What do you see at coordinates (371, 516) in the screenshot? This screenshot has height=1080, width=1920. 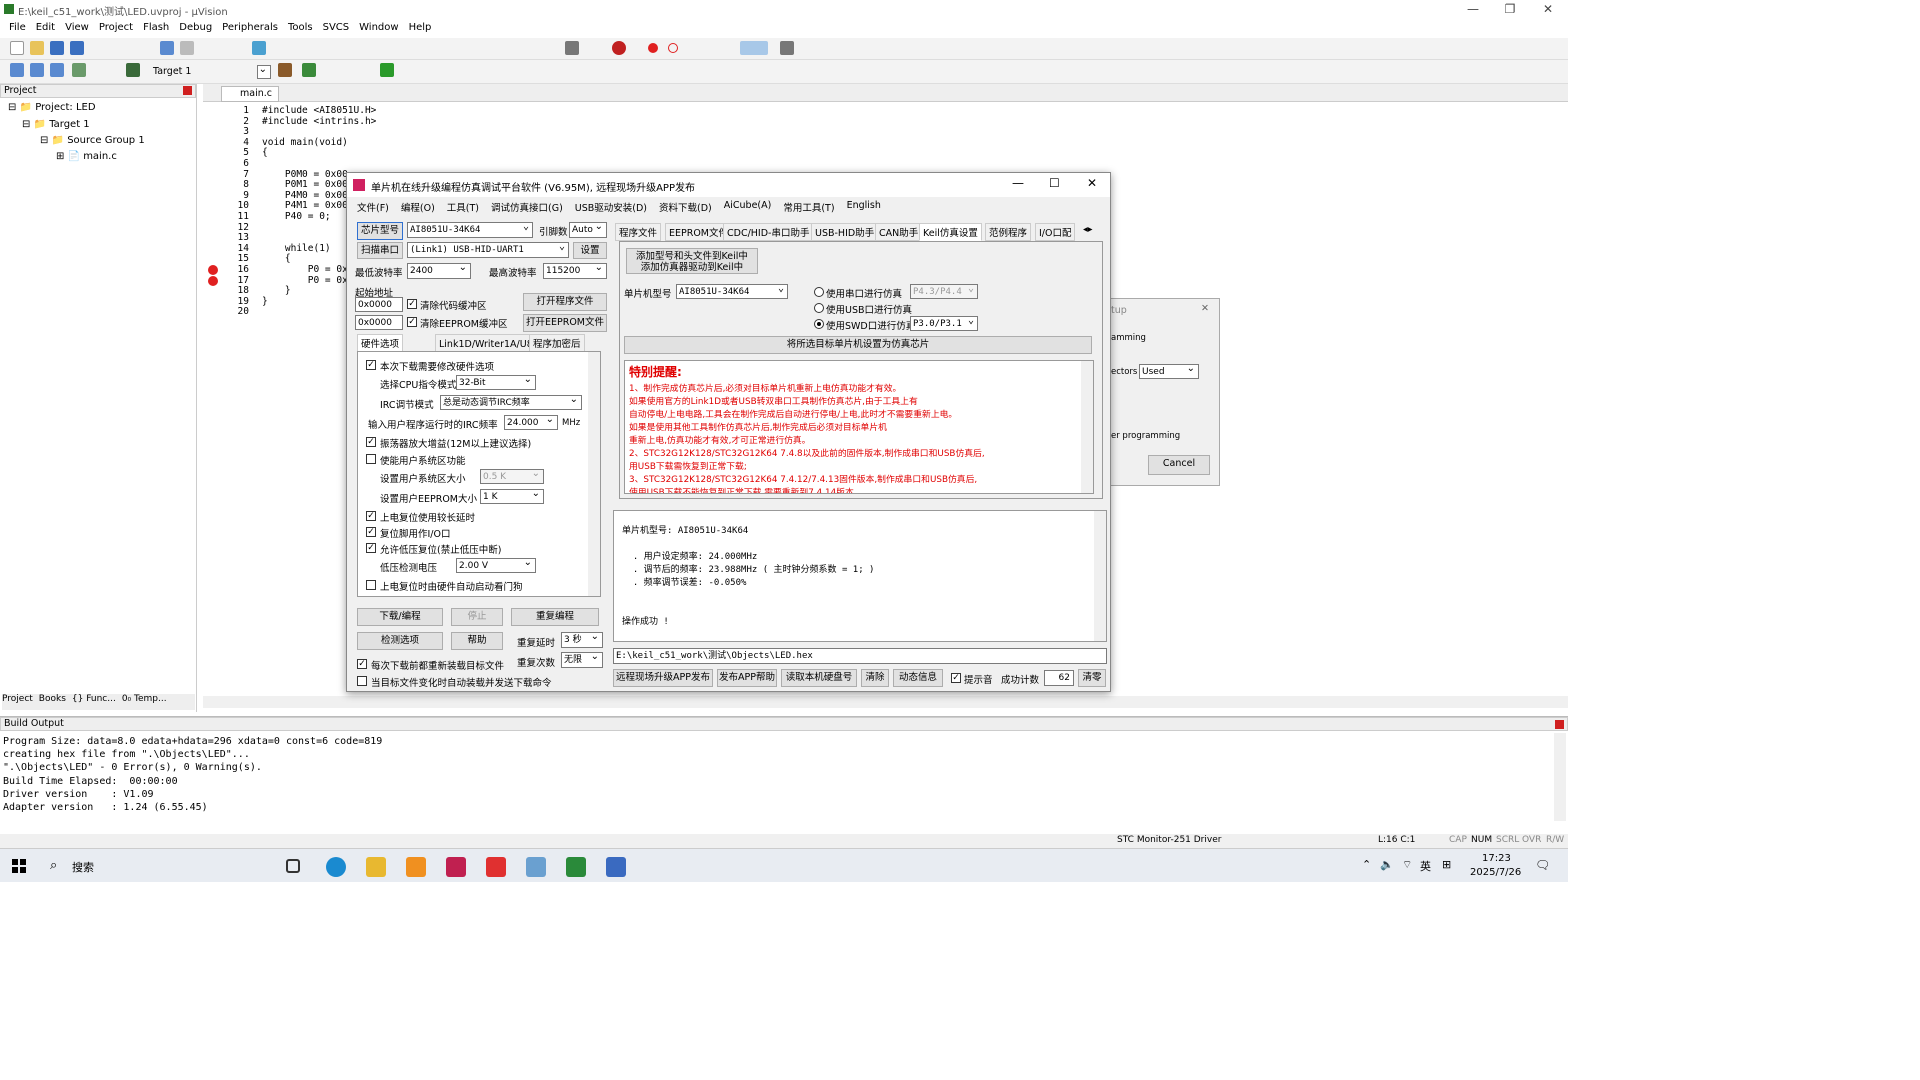 I see `por-checkbox: ✓` at bounding box center [371, 516].